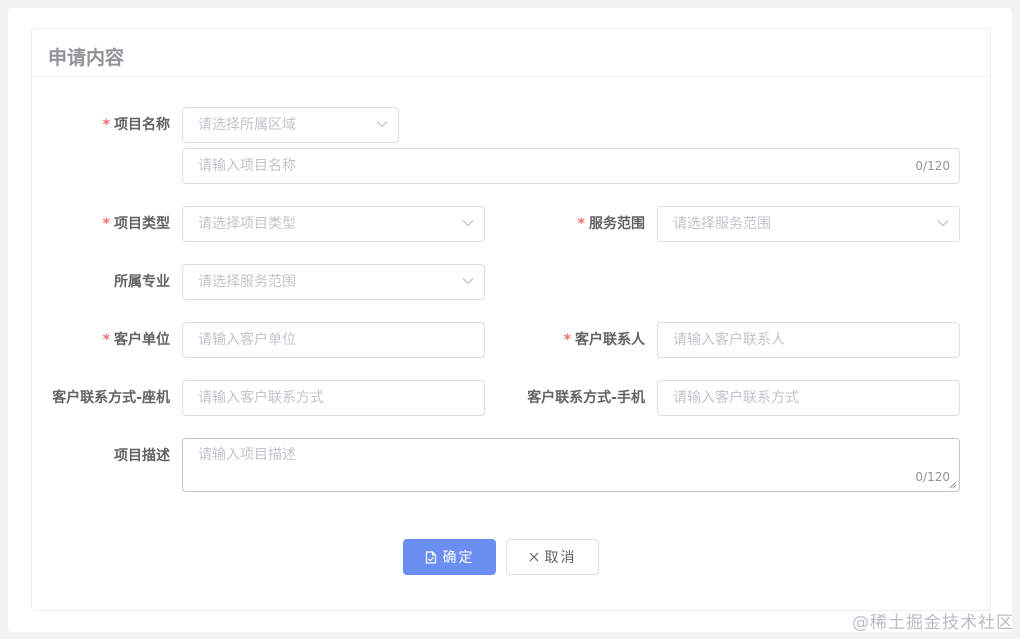 This screenshot has width=1020, height=639. I want to click on card-title: 申请内容, so click(86, 58).